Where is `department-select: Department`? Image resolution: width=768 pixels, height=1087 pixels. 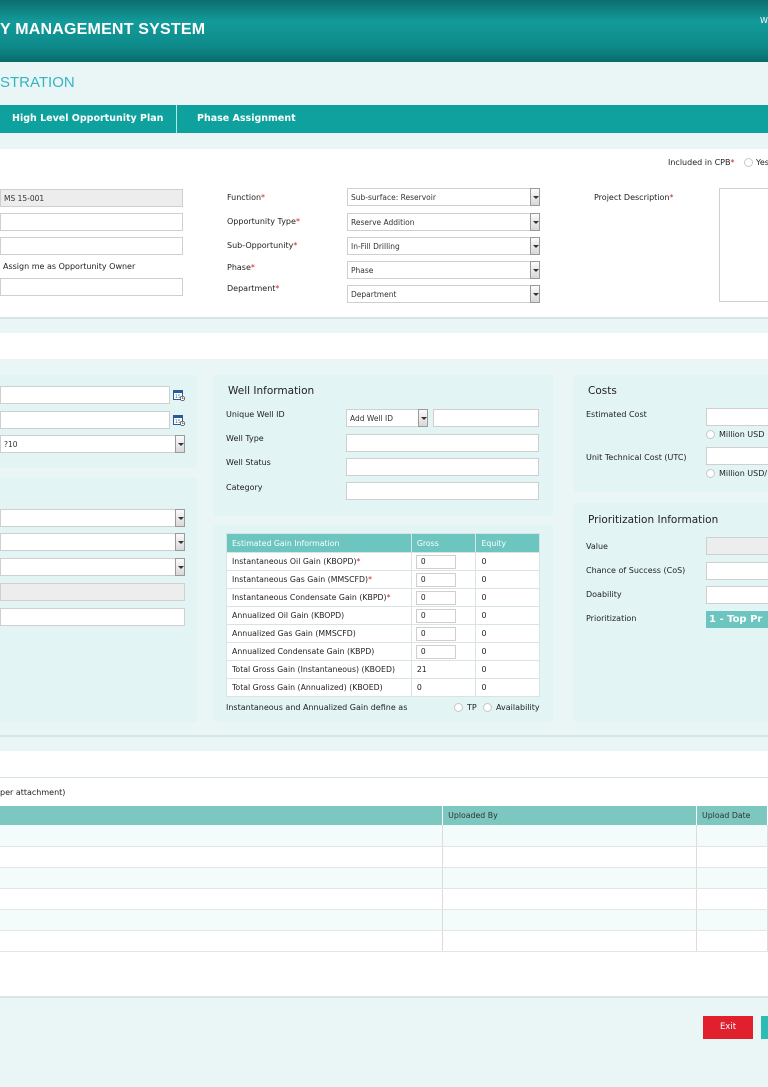 department-select: Department is located at coordinates (443, 294).